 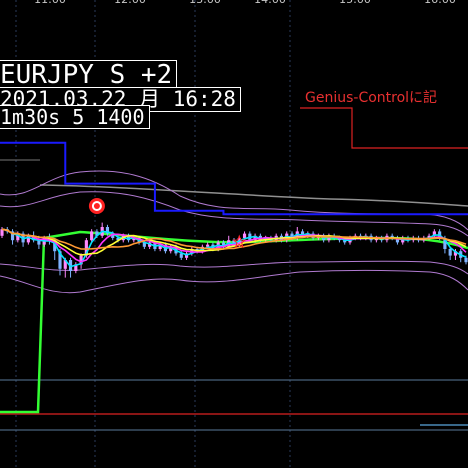 I want to click on time-tick-label: 13:00, so click(x=205, y=3).